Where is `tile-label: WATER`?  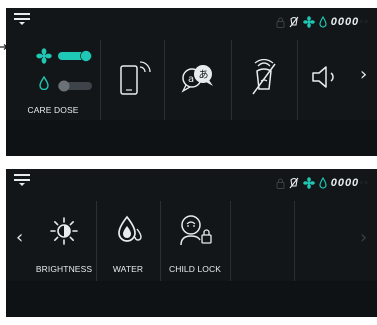
tile-label: WATER is located at coordinates (128, 269).